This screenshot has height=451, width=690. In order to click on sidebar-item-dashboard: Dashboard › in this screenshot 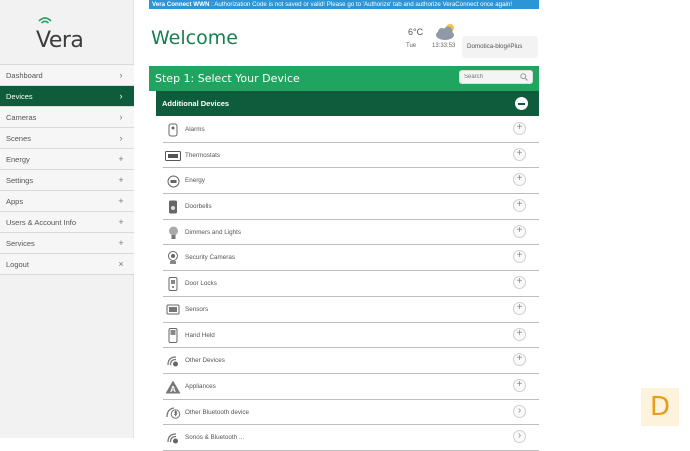, I will do `click(67, 75)`.